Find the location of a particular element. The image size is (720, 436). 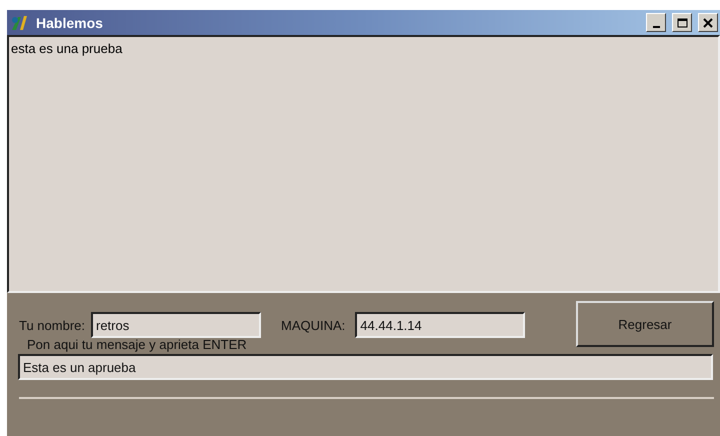

close-icon is located at coordinates (708, 23).